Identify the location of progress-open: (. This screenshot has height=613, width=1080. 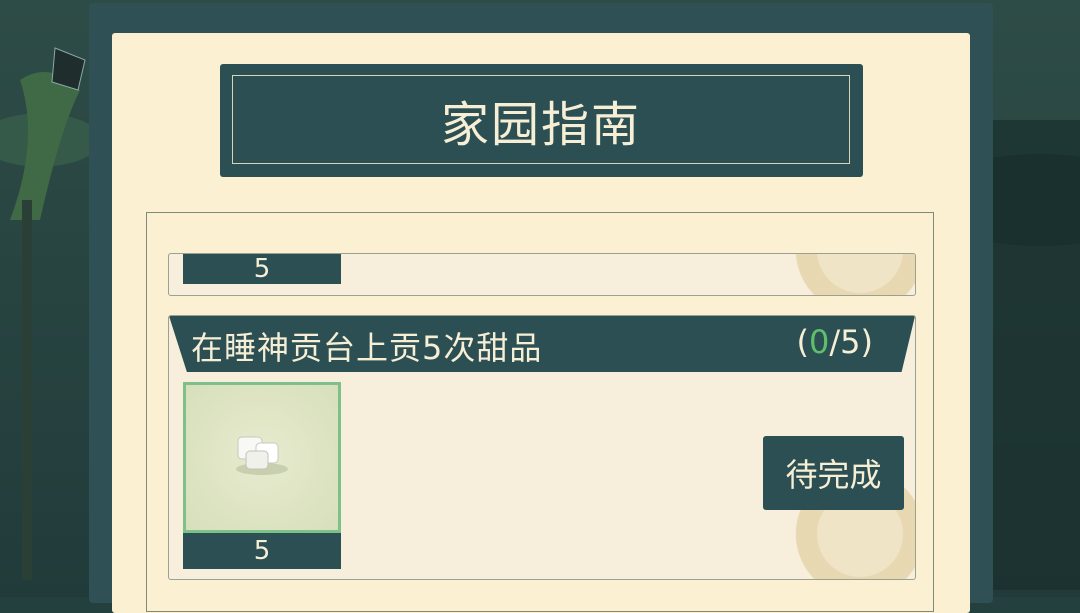
(803, 342).